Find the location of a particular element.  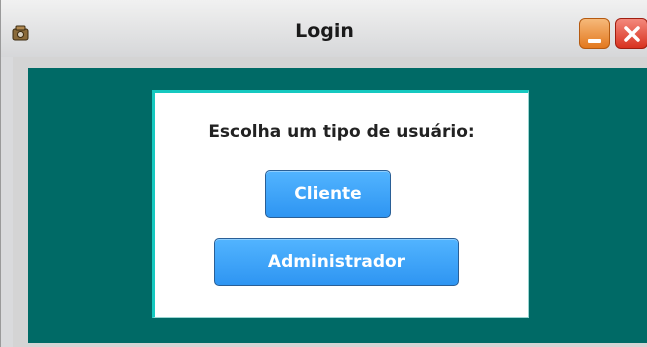

minimize-button is located at coordinates (594, 33).